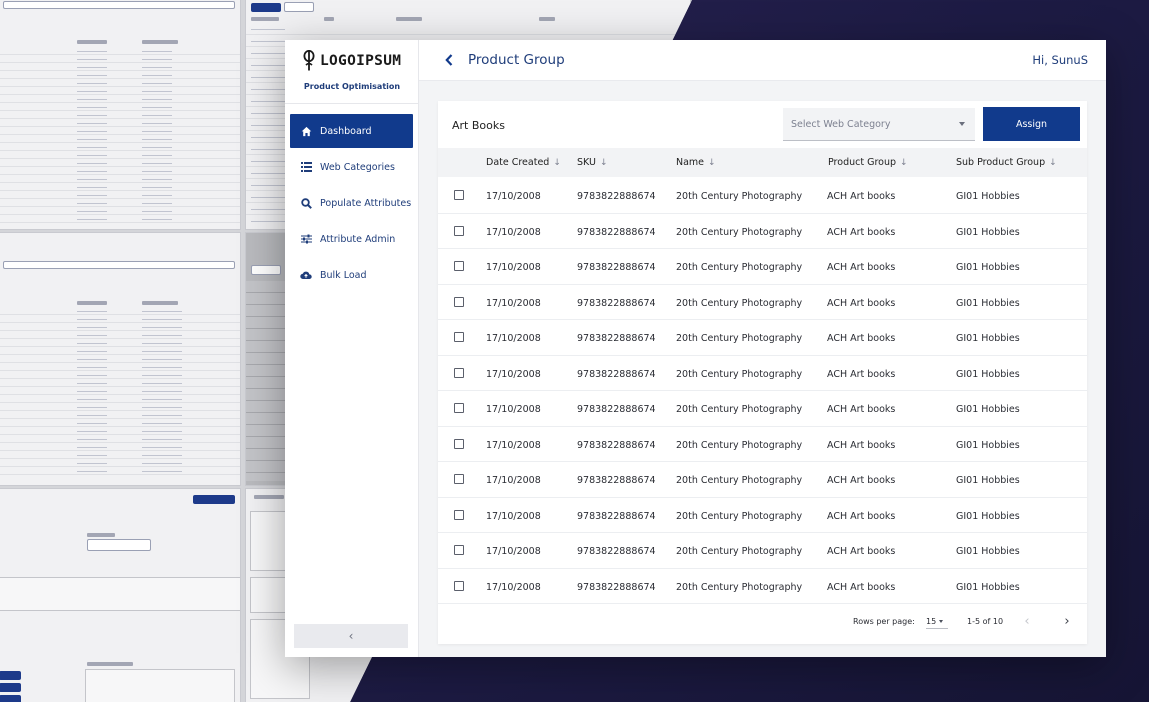 This screenshot has width=1149, height=702. What do you see at coordinates (306, 131) in the screenshot?
I see `home-icon` at bounding box center [306, 131].